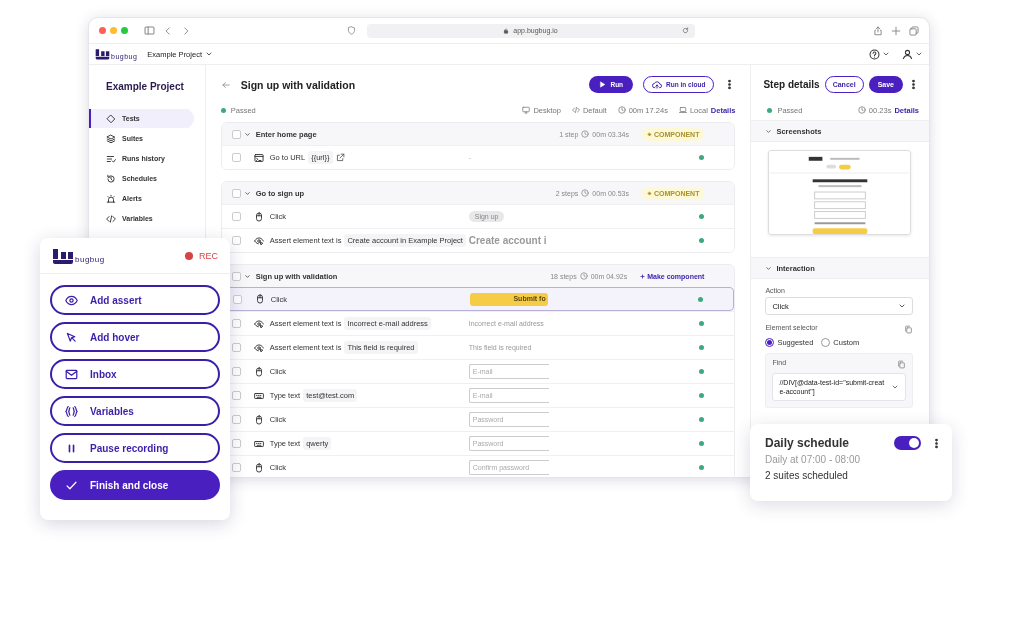 This screenshot has height=620, width=1024. What do you see at coordinates (874, 54) in the screenshot?
I see `help-icon` at bounding box center [874, 54].